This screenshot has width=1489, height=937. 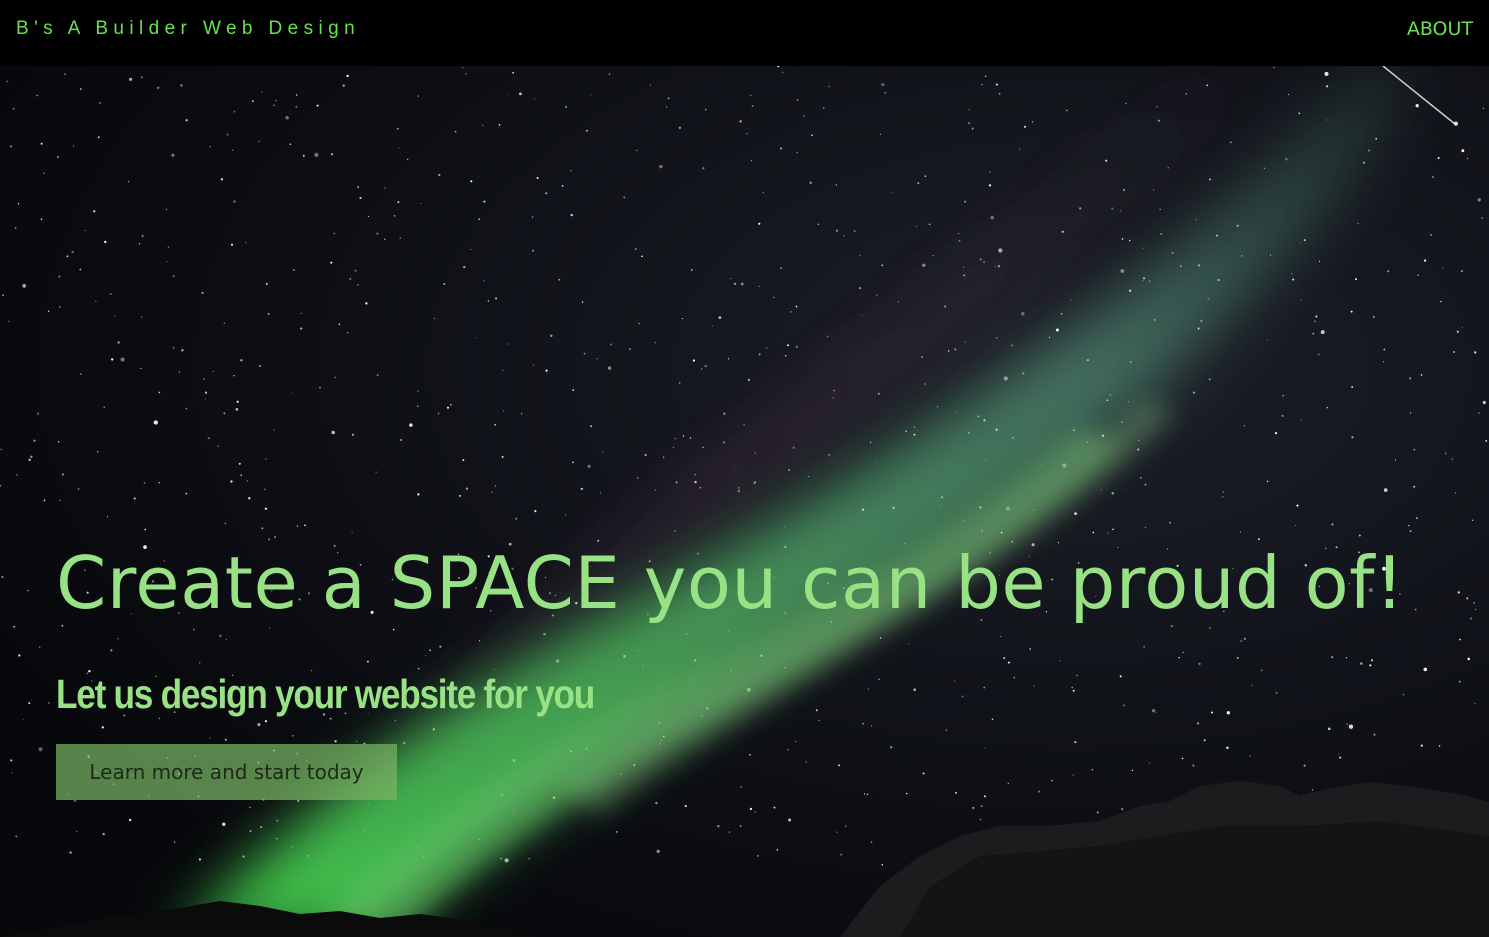 What do you see at coordinates (188, 29) in the screenshot?
I see `site-brand-link: B's A Builder Web Design` at bounding box center [188, 29].